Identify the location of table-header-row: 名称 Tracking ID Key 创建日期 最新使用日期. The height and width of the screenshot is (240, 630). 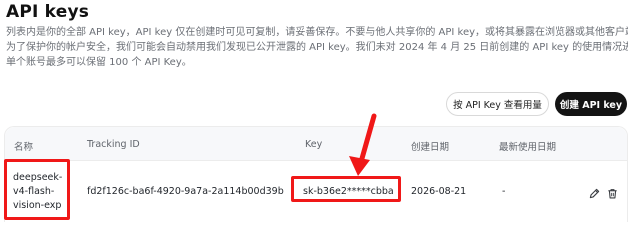
(316, 144).